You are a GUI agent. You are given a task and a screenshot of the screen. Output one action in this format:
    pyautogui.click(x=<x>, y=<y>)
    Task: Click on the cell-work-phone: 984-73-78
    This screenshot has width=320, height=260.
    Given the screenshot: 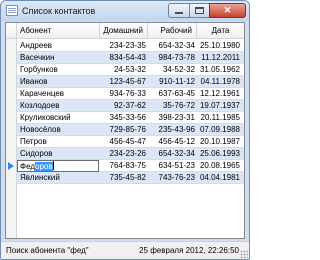 What is the action you would take?
    pyautogui.click(x=172, y=58)
    